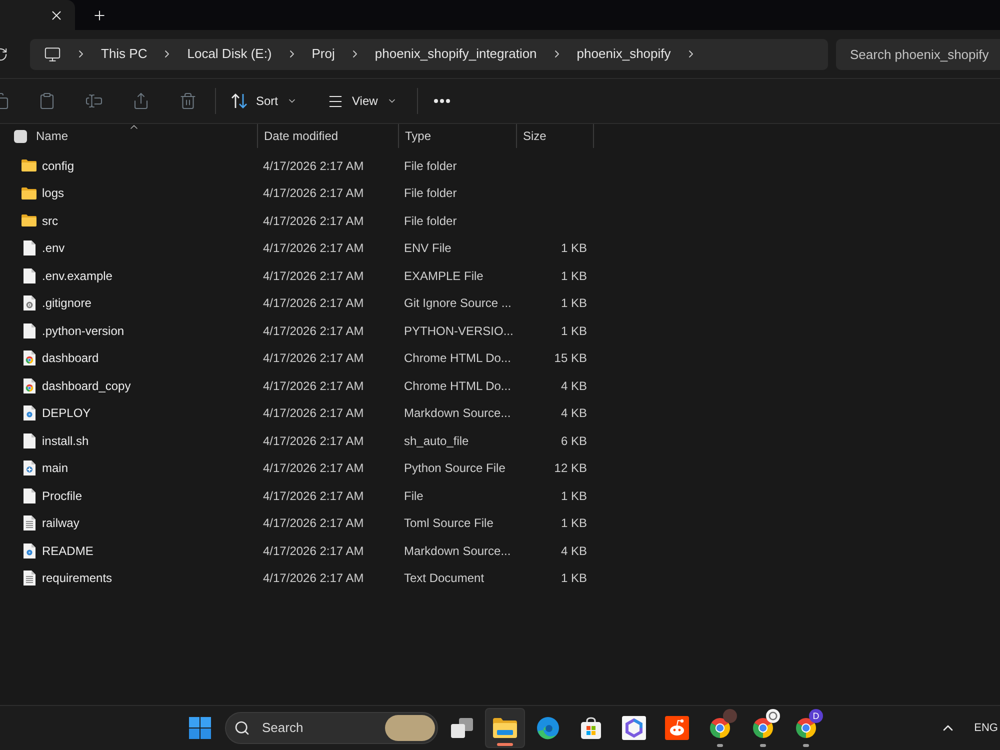  Describe the element at coordinates (66, 413) in the screenshot. I see `file-name: DEPLOY` at that location.